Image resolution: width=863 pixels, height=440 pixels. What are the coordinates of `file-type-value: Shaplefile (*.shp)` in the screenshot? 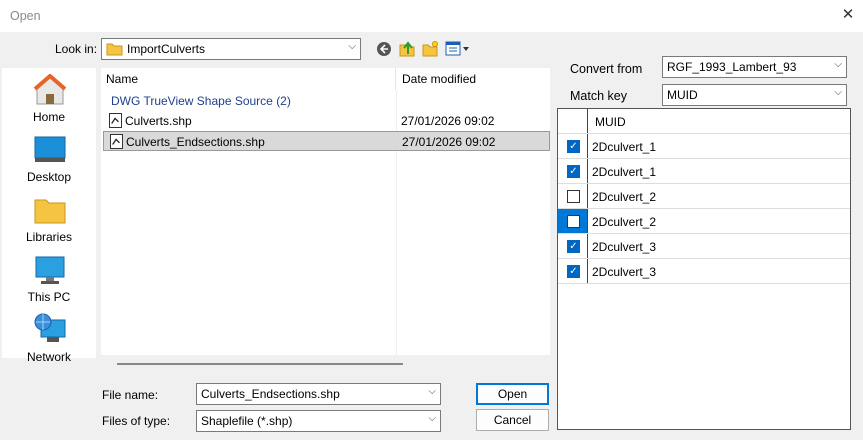 It's located at (247, 421).